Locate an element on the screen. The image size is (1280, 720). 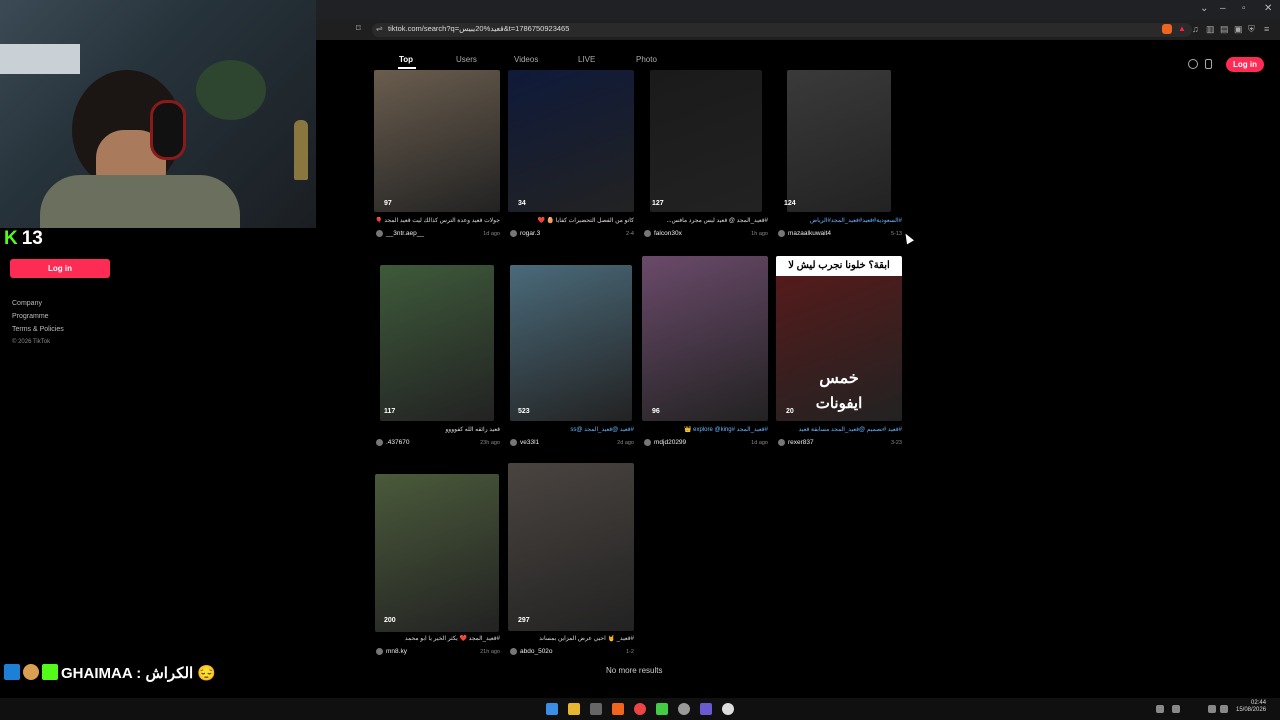
video-caption: #قعيد #تصميم @قعيد_المجد مسابقة قعيد is located at coordinates (839, 429).